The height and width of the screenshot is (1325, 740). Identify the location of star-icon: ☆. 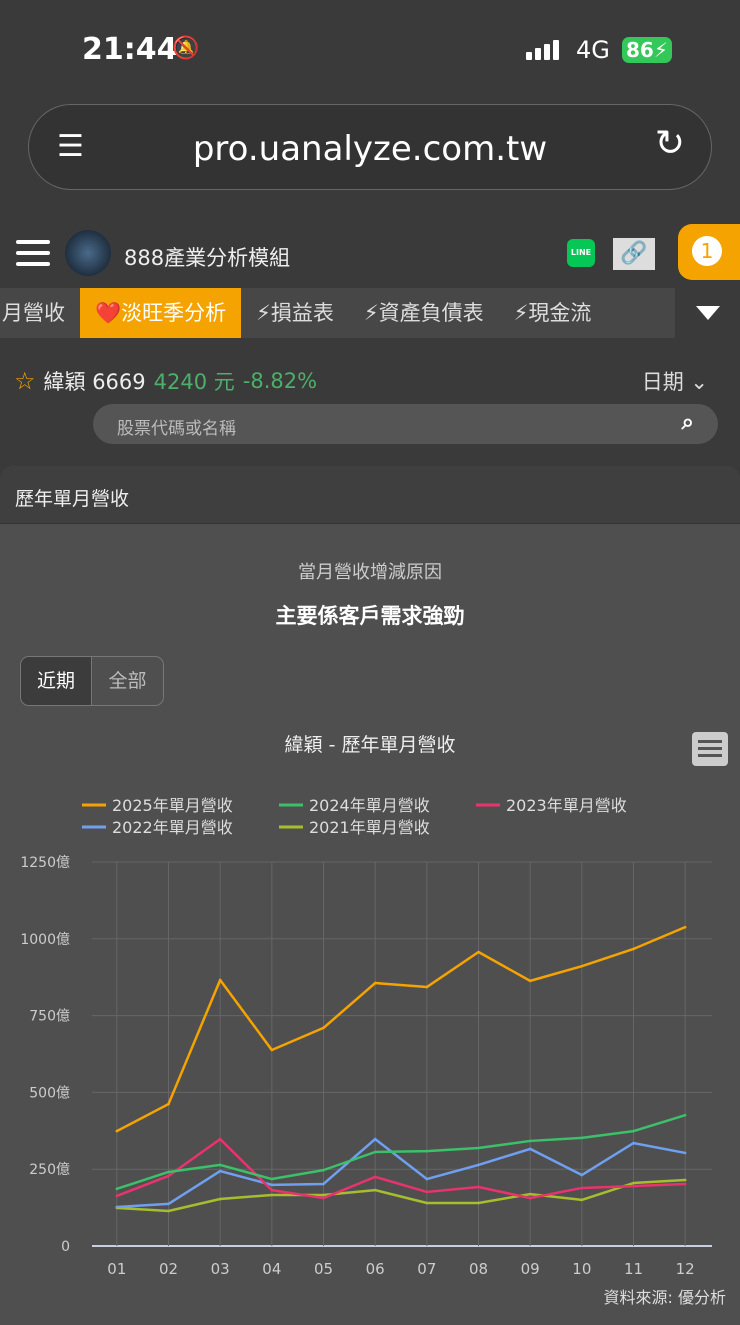
(25, 381).